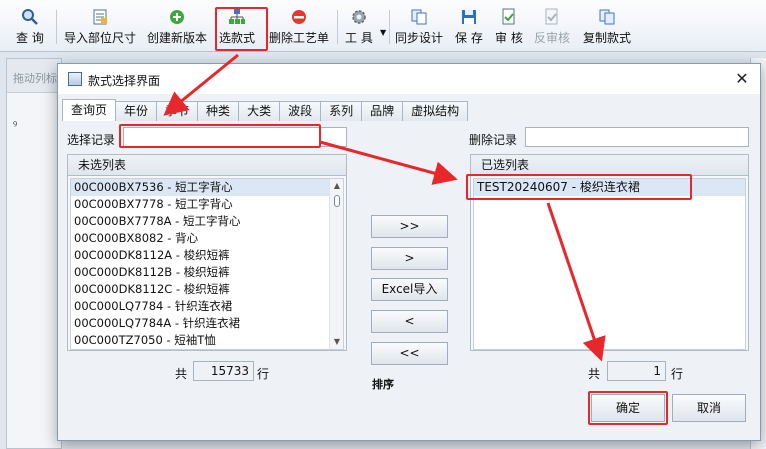 This screenshot has height=449, width=766. What do you see at coordinates (336, 186) in the screenshot?
I see `scroll-up-icon: ▲` at bounding box center [336, 186].